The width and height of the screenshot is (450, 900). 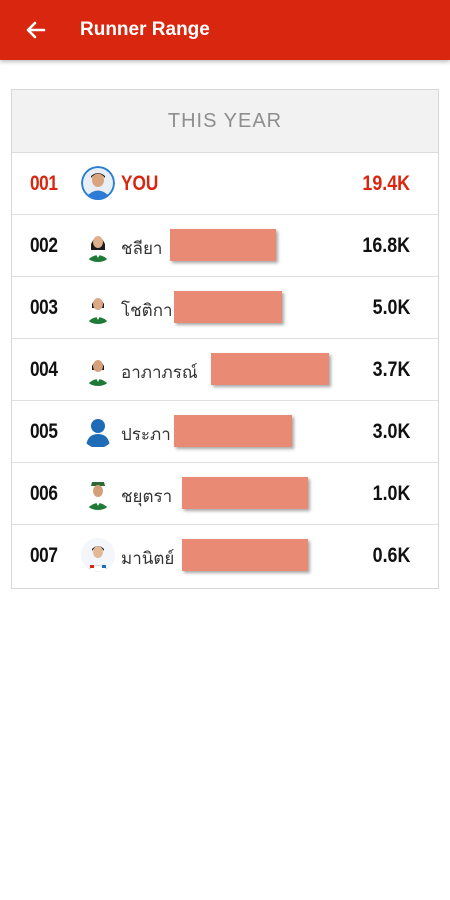 What do you see at coordinates (44, 493) in the screenshot?
I see `rank-number: 006` at bounding box center [44, 493].